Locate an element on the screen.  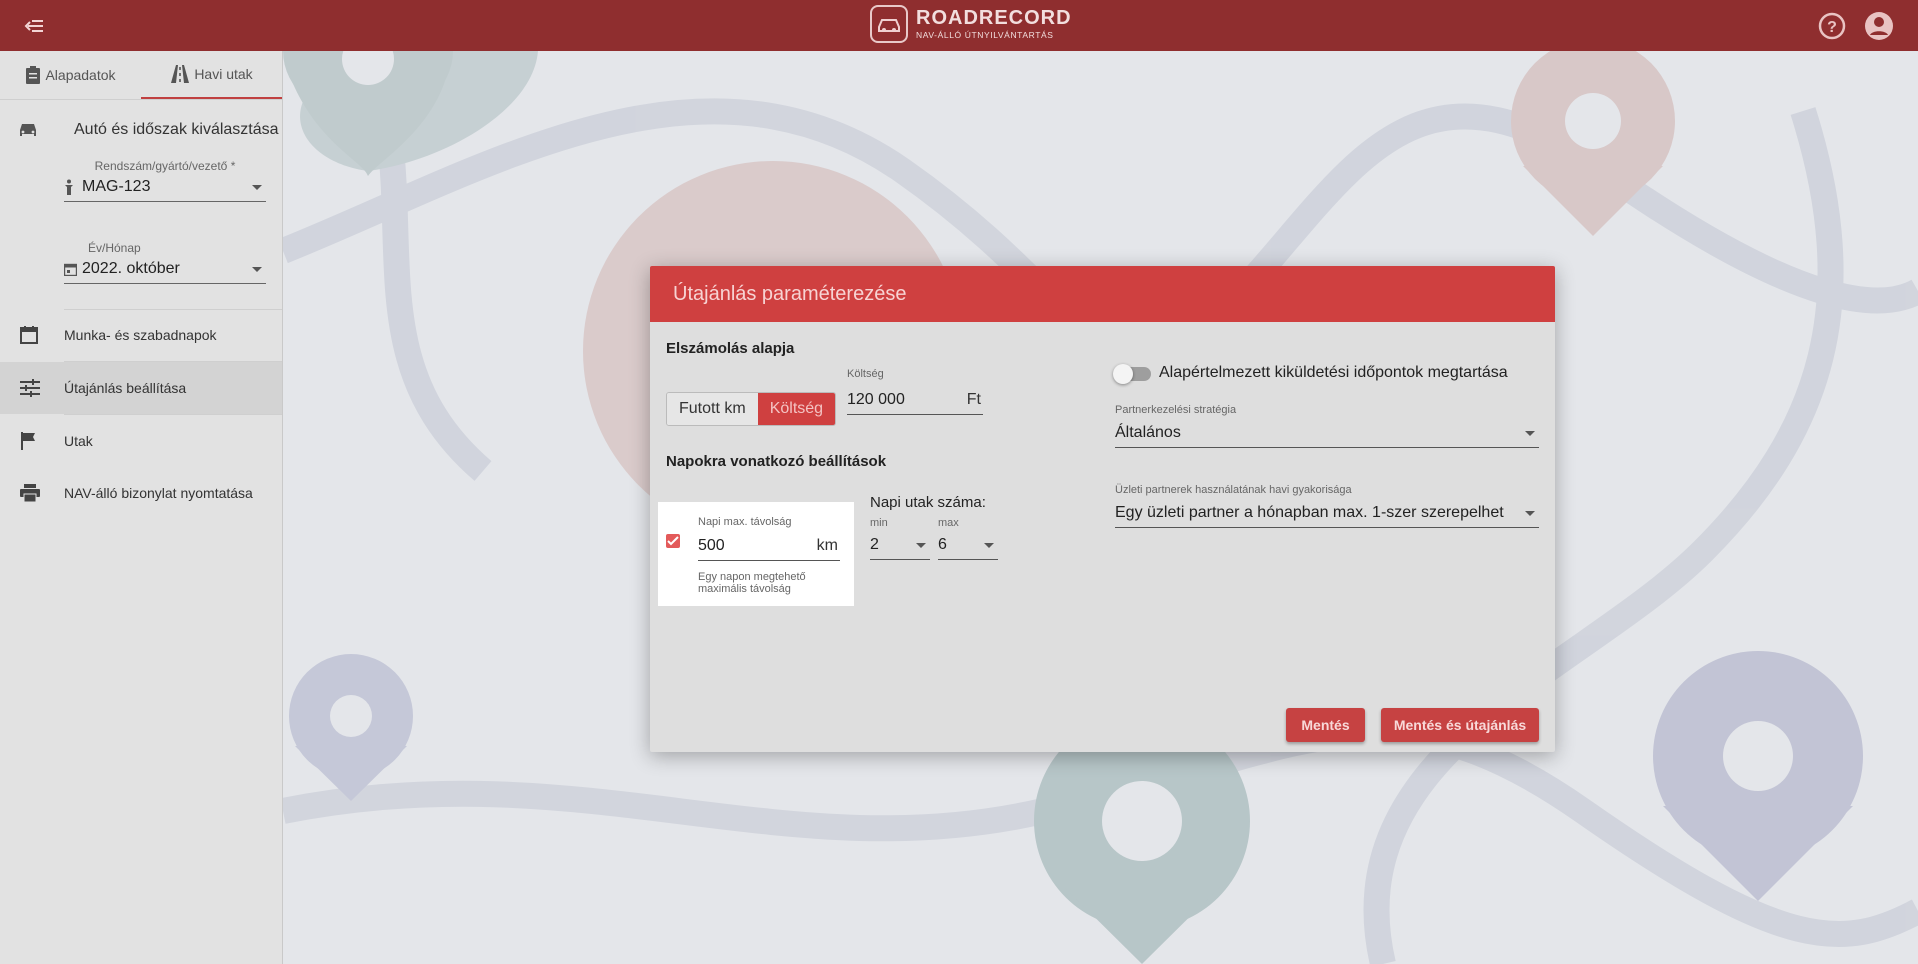
tab-havi-utak: Havi utak is located at coordinates (211, 75).